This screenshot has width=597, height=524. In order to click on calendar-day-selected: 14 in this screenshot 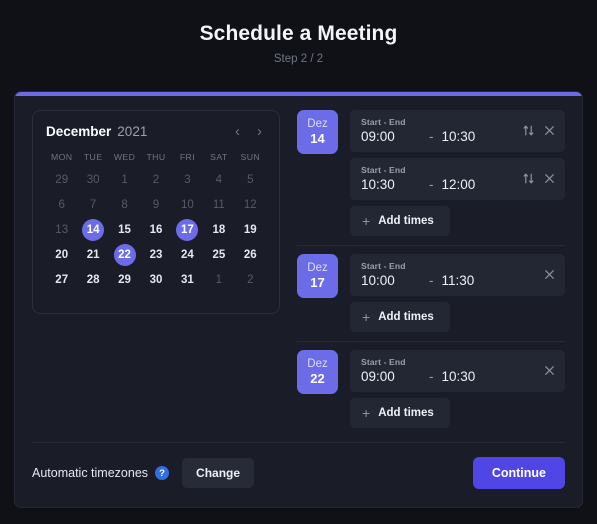, I will do `click(92, 230)`.